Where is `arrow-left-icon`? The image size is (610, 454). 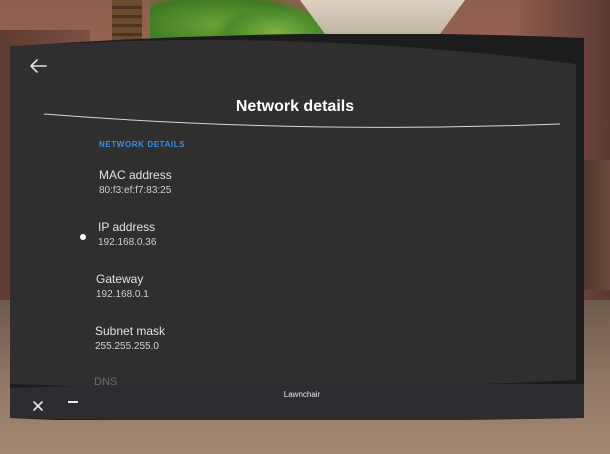
arrow-left-icon is located at coordinates (38, 66).